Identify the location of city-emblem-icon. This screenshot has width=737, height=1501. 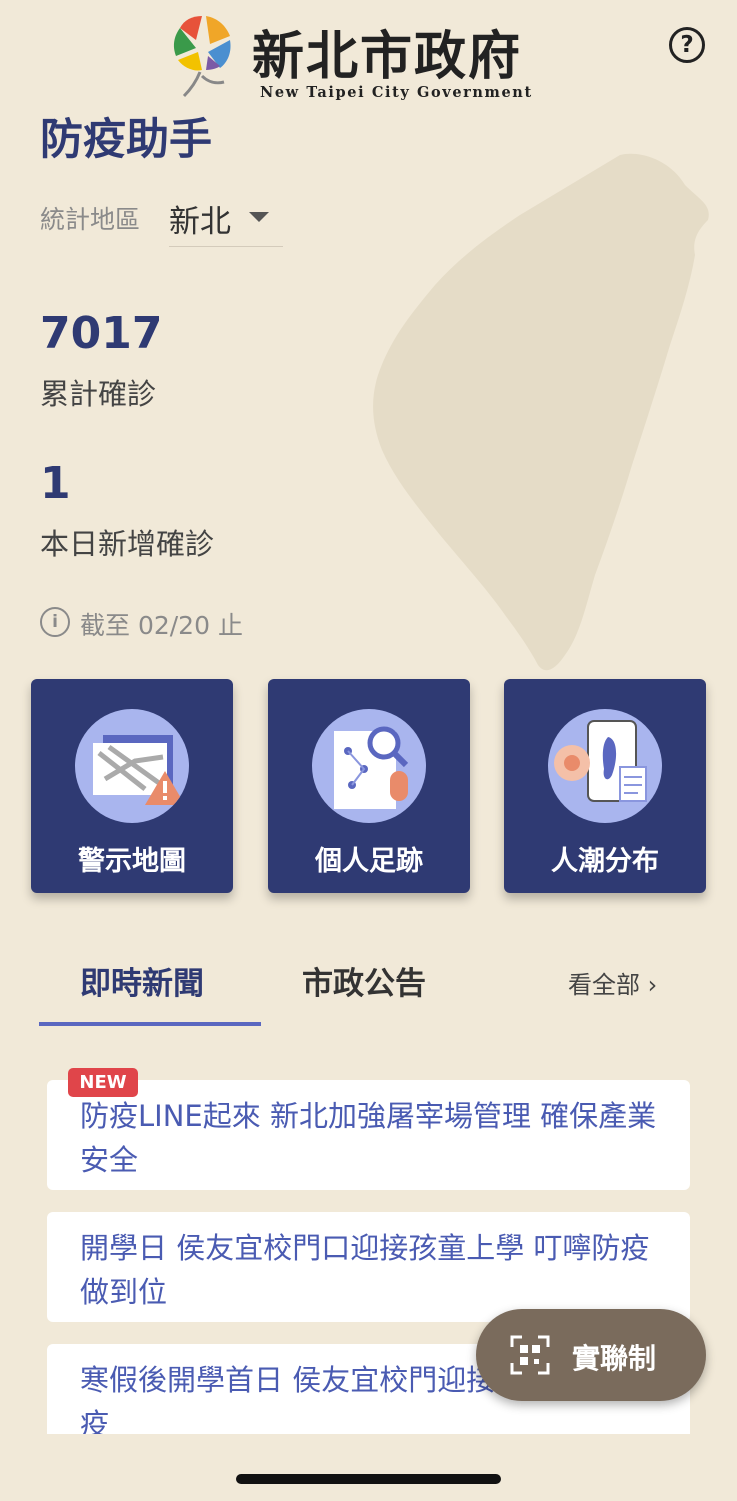
(202, 57).